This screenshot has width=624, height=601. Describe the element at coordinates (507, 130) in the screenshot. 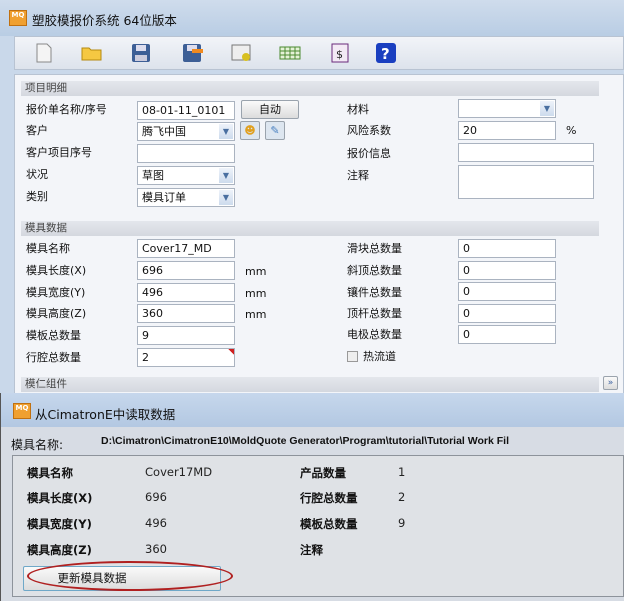

I see `risk-input: 20` at that location.